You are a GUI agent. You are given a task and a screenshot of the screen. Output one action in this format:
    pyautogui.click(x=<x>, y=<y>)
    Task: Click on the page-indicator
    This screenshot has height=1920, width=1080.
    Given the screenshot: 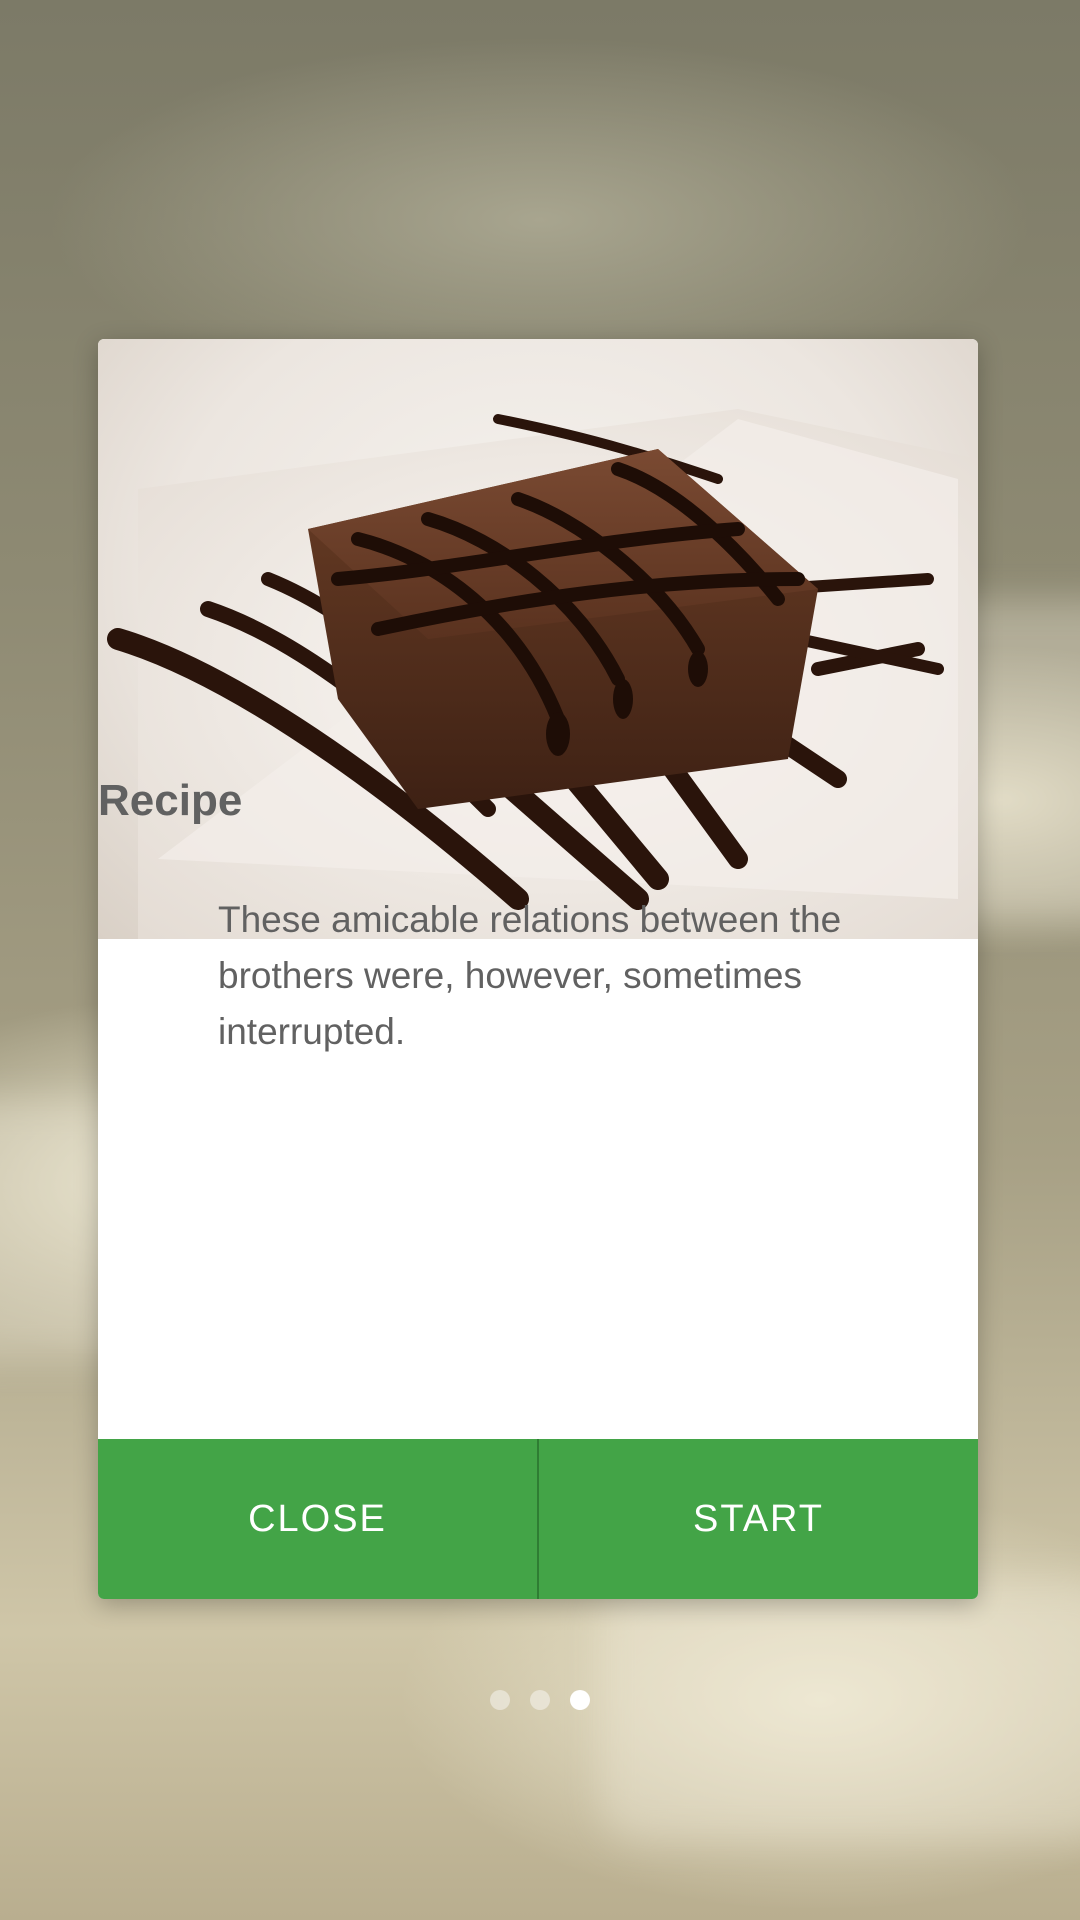 What is the action you would take?
    pyautogui.click(x=540, y=1700)
    